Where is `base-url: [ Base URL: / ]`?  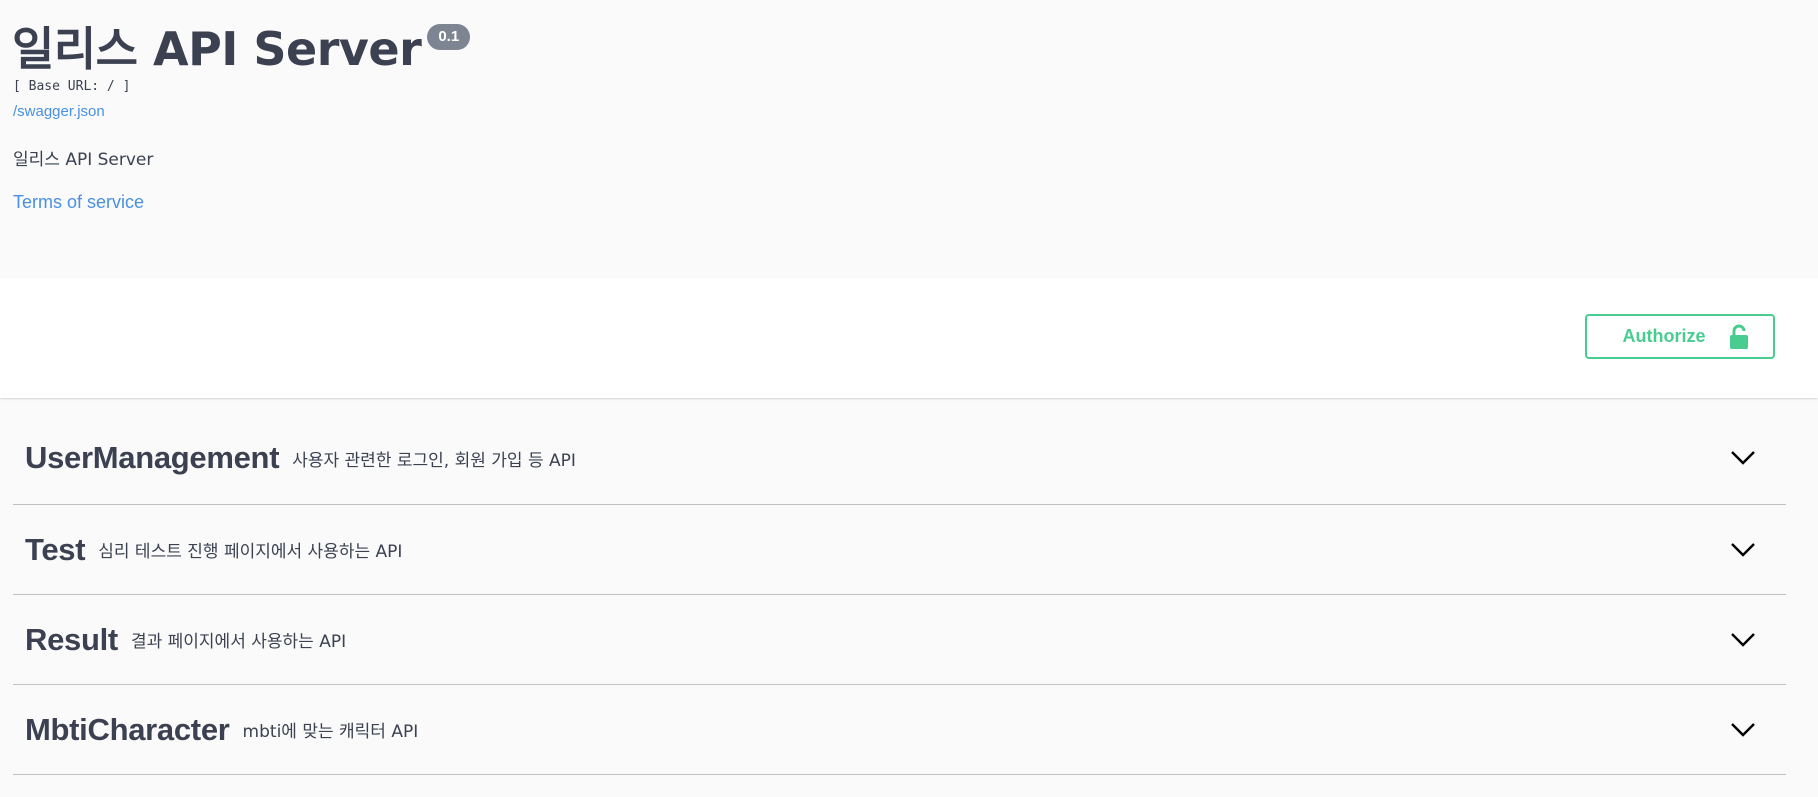
base-url: [ Base URL: / ] is located at coordinates (72, 86).